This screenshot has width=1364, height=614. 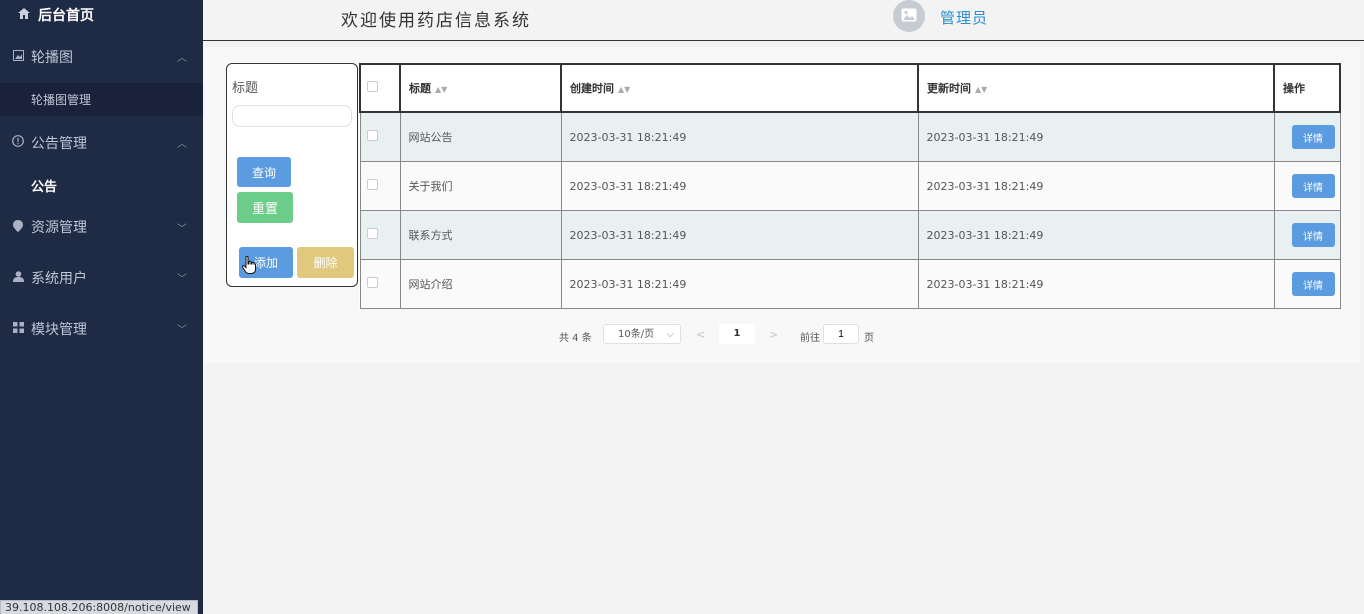 What do you see at coordinates (18, 328) in the screenshot?
I see `grid-icon` at bounding box center [18, 328].